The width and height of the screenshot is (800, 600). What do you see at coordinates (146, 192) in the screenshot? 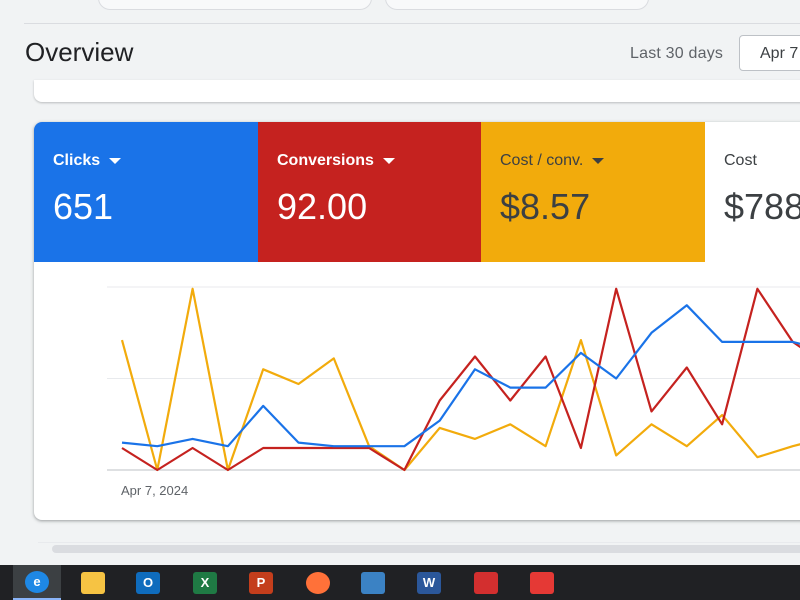
I see `metric-clicks: Clicks 651` at bounding box center [146, 192].